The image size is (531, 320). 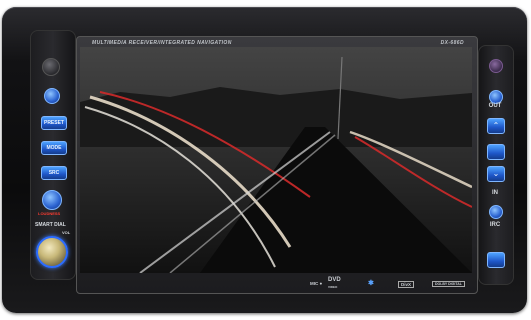 I want to click on mute-button, so click(x=496, y=97).